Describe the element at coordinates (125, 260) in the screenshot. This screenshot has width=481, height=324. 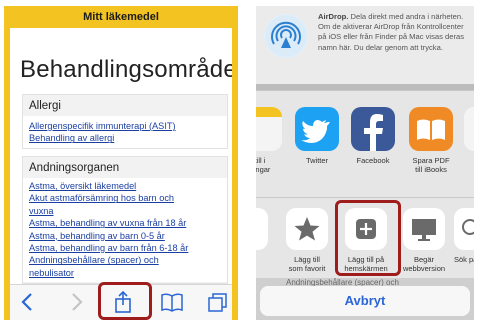
I see `link-andningsbehallare: Andningsbehållare (spacer) och` at that location.